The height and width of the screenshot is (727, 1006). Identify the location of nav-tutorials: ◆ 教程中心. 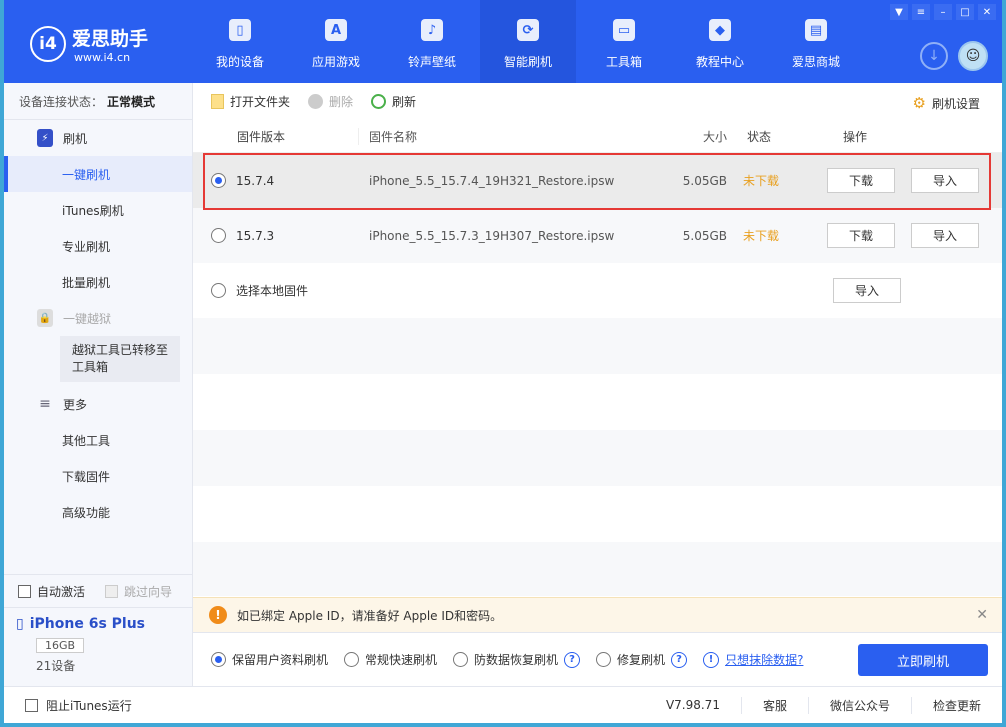
(720, 41).